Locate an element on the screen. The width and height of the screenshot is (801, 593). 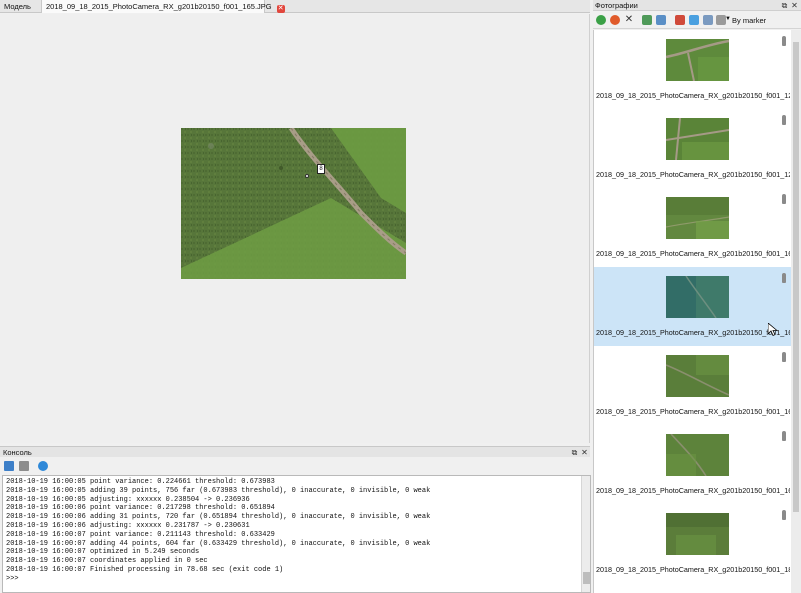
console-title: Консоль is located at coordinates (17, 452).